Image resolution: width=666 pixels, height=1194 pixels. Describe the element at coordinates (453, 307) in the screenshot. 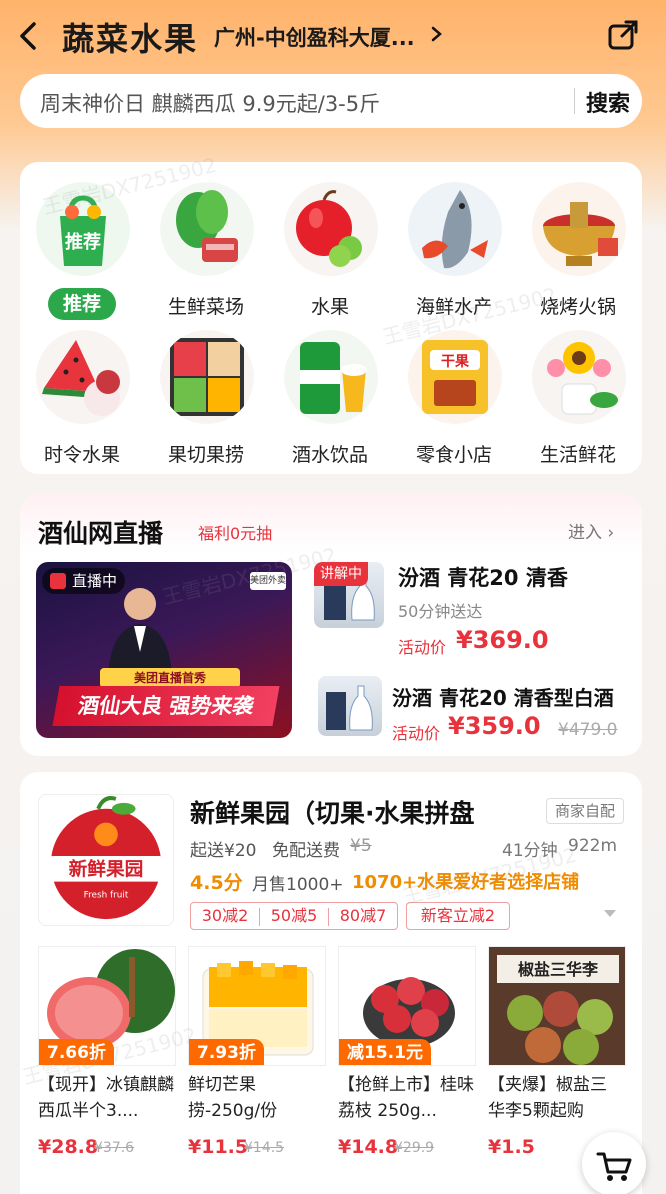

I see `category-label: 海鲜水产` at that location.